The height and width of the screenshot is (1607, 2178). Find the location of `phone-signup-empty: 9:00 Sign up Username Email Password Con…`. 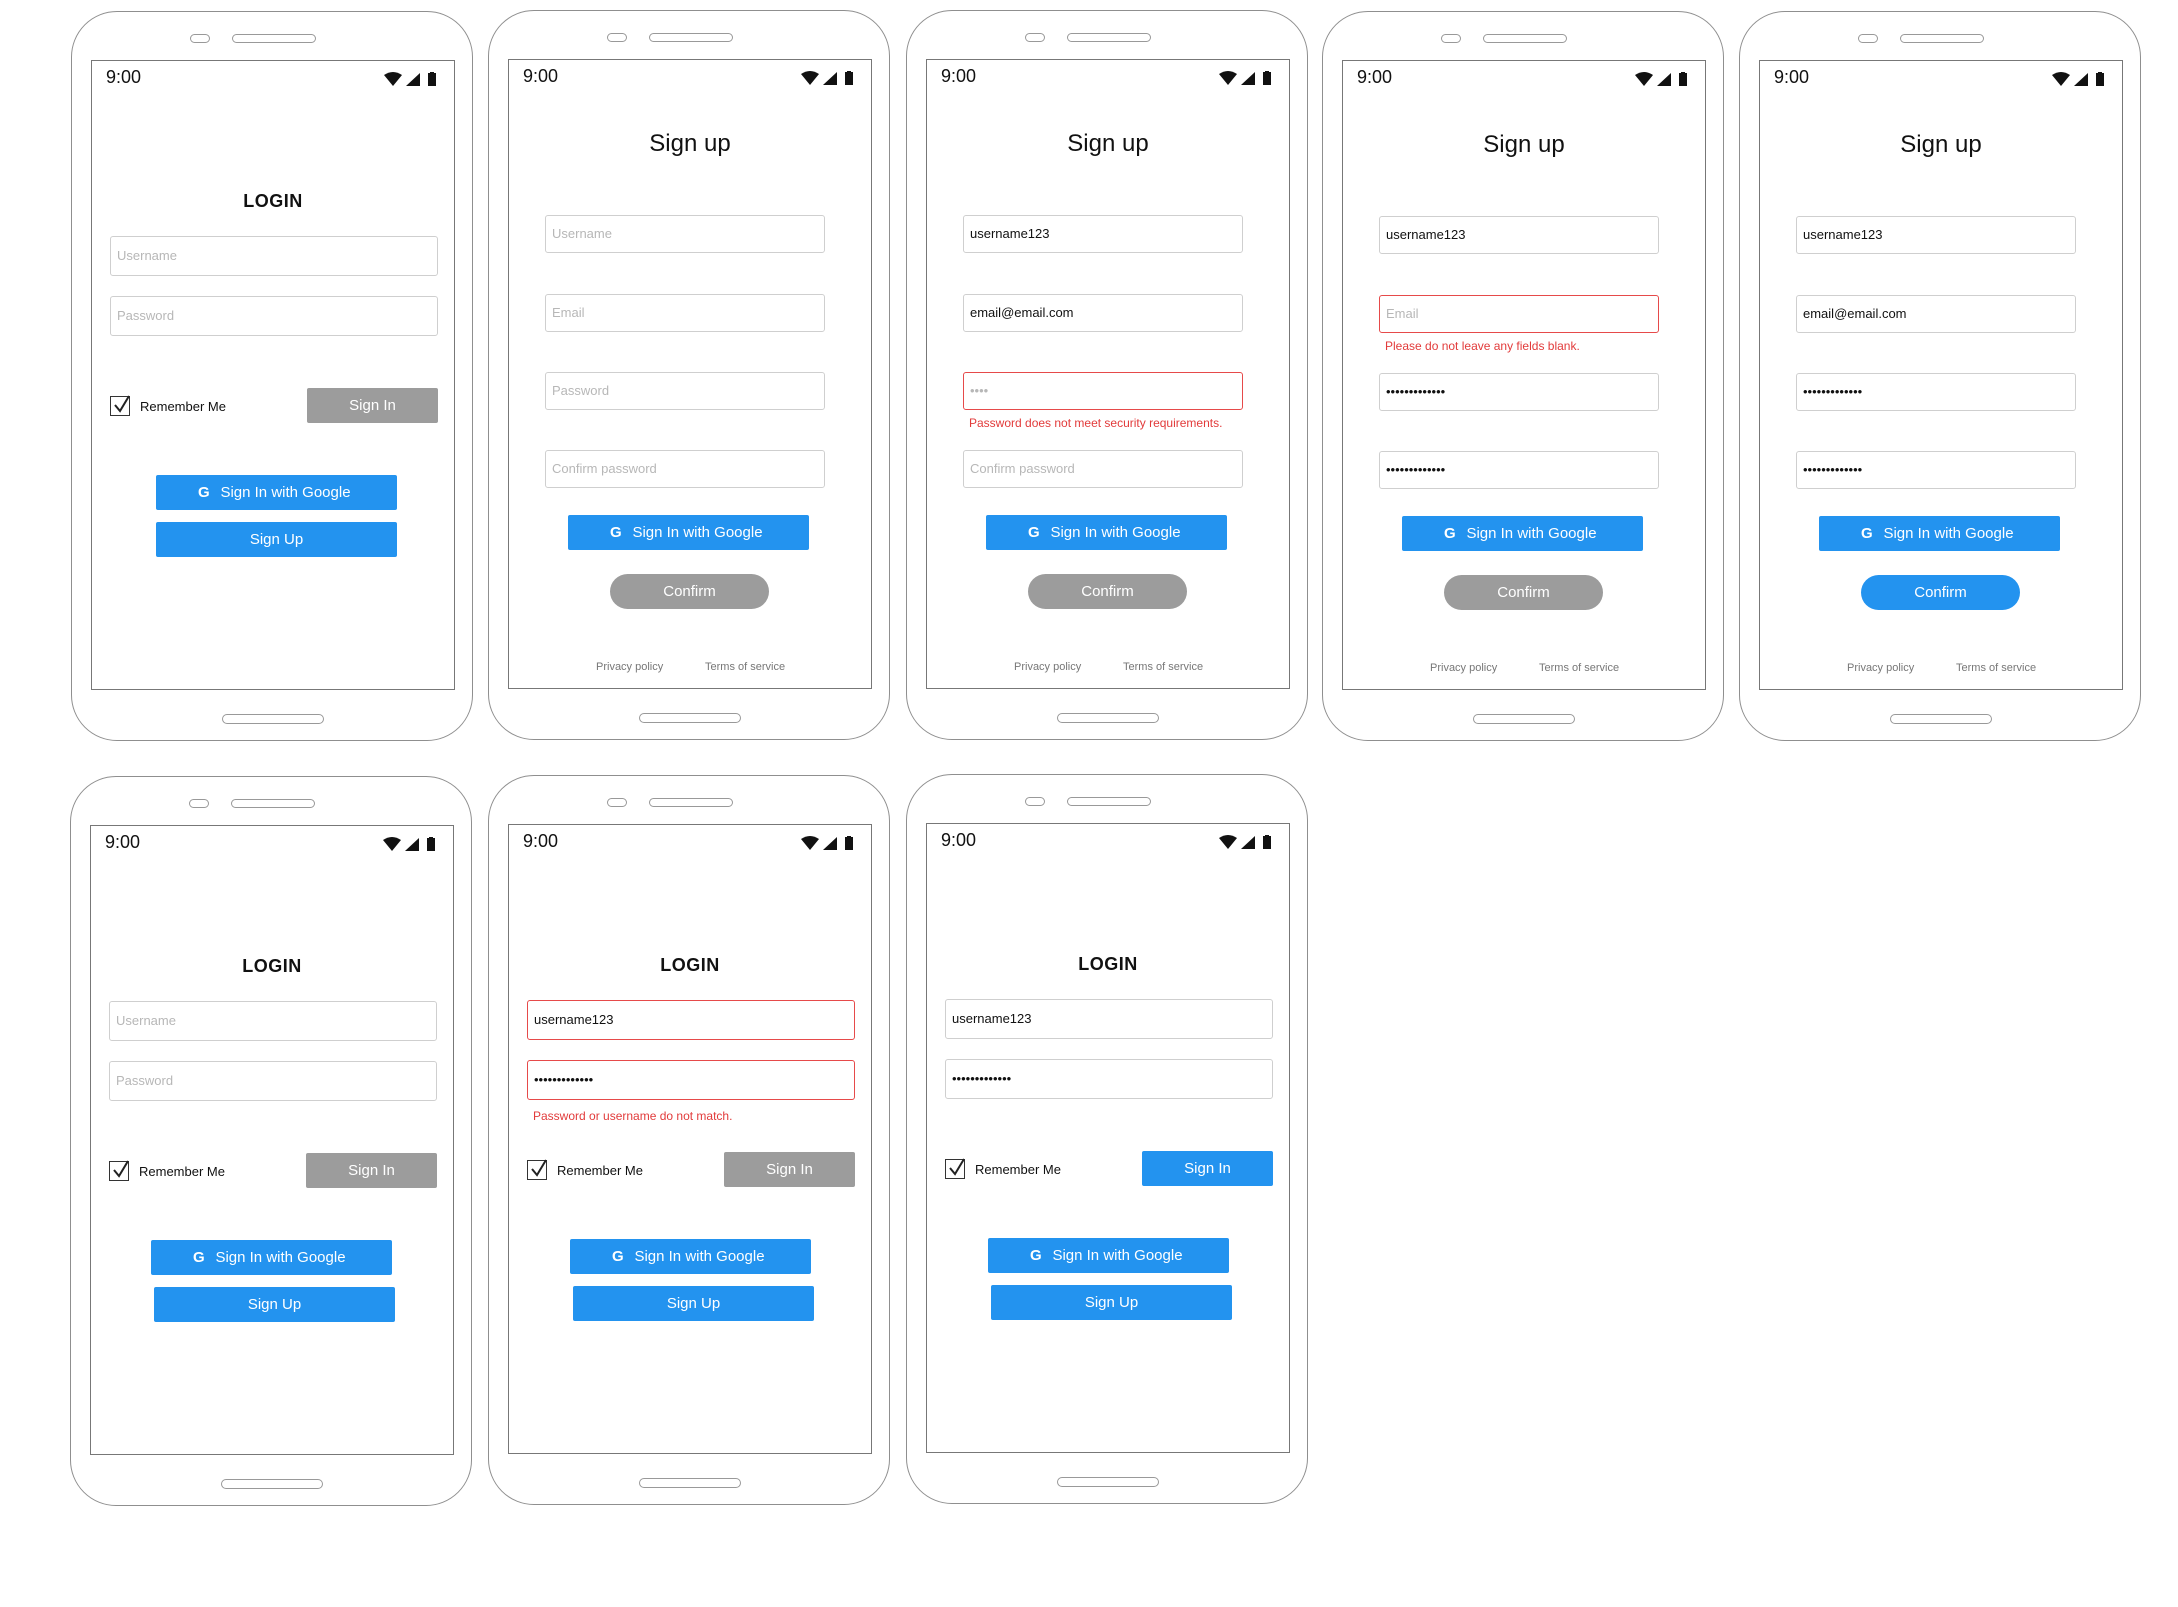

phone-signup-empty: 9:00 Sign up Username Email Password Con… is located at coordinates (689, 375).